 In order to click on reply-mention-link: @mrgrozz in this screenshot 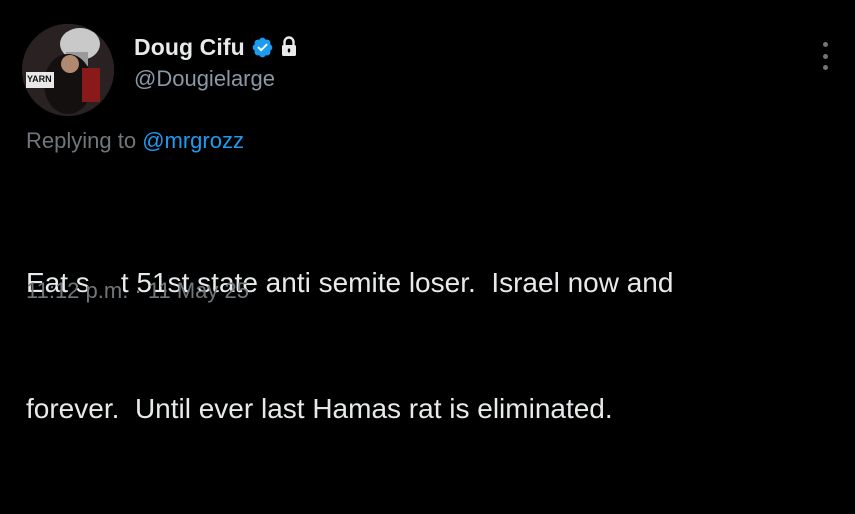, I will do `click(193, 140)`.